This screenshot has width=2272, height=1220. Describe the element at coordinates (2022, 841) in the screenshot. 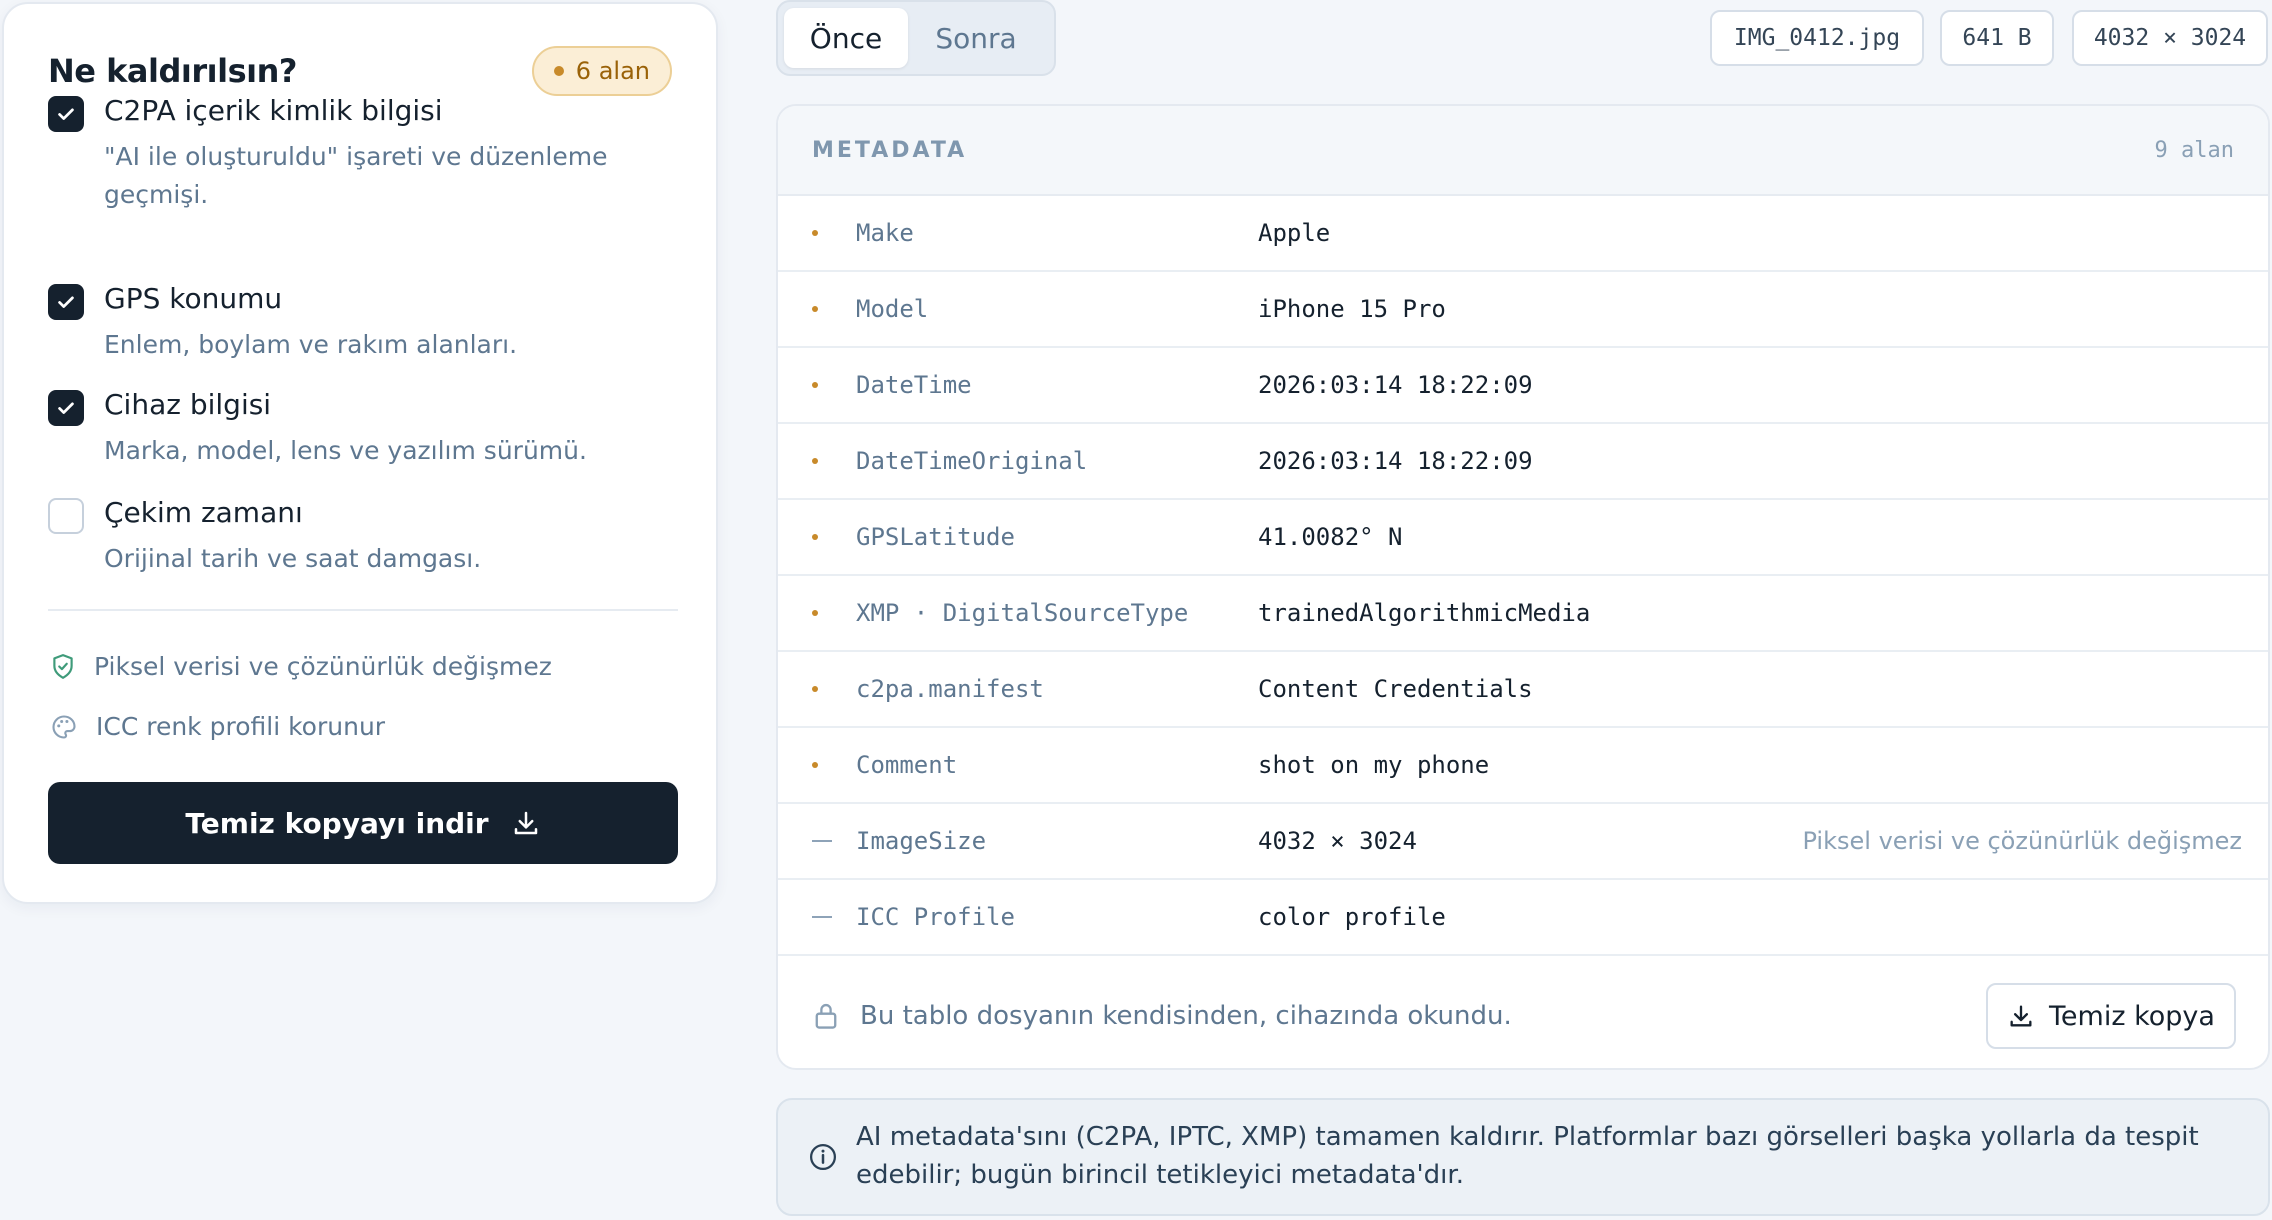

I see `field-kept-note: Piksel verisi ve çözünürlük değişmez` at that location.